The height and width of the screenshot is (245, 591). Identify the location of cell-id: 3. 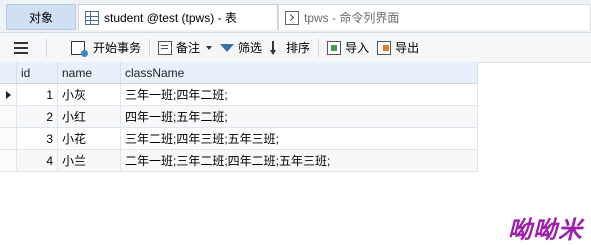
(37, 139).